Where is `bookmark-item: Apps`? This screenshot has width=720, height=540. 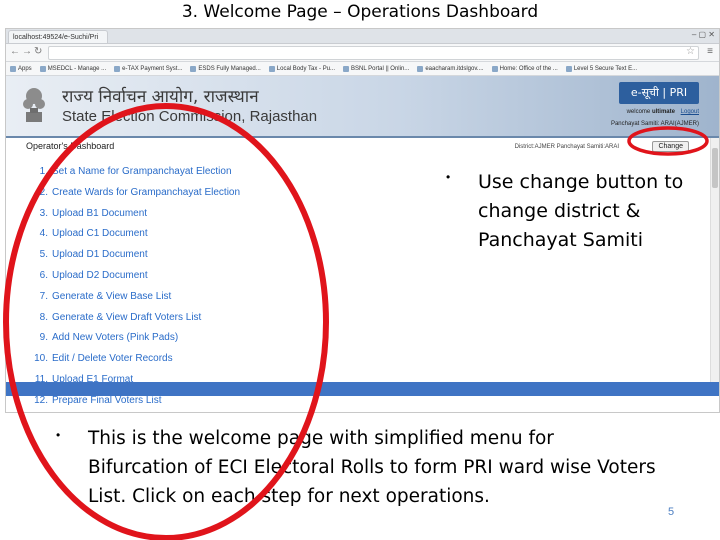 bookmark-item: Apps is located at coordinates (21, 68).